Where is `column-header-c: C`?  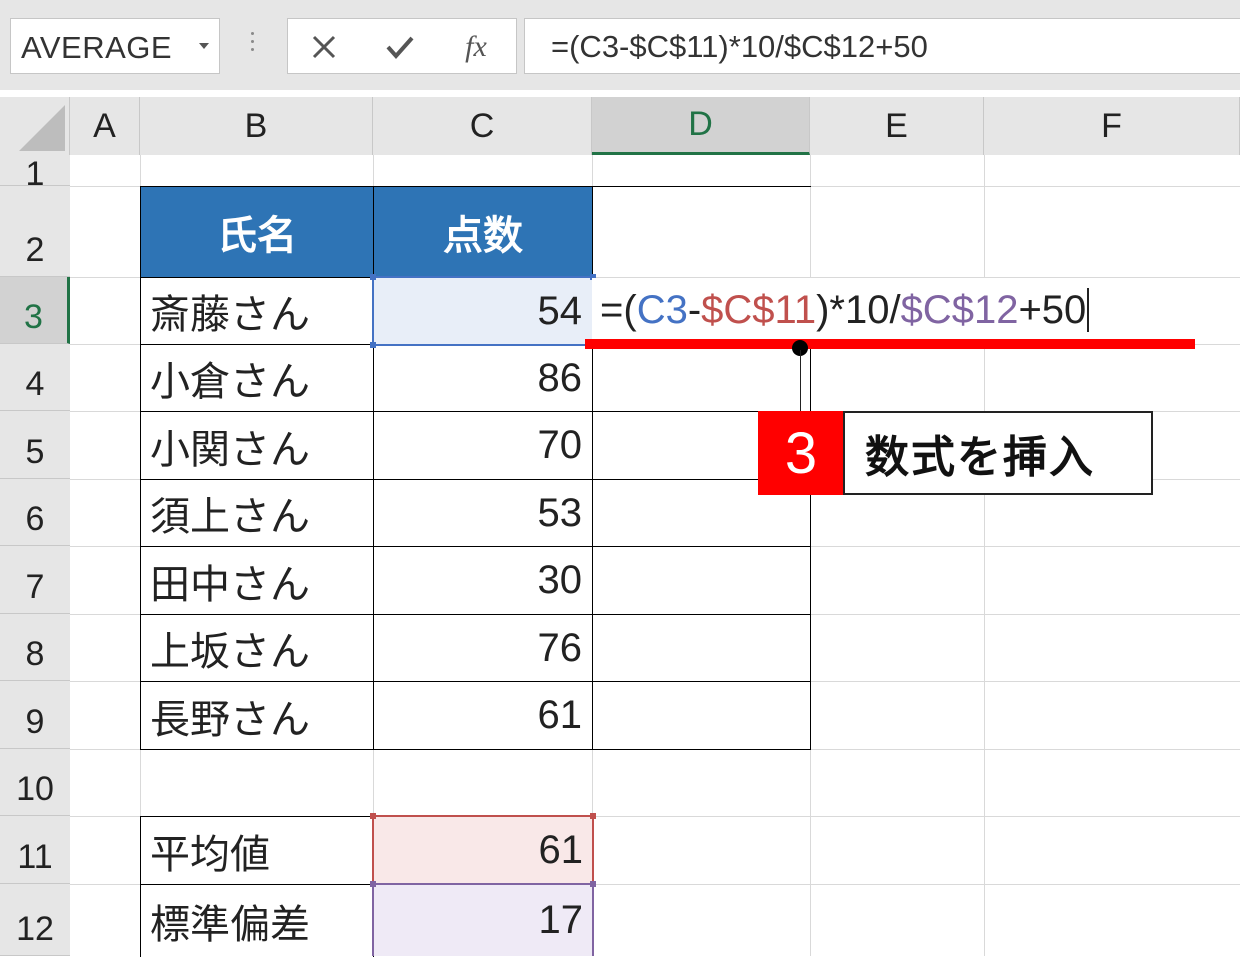
column-header-c: C is located at coordinates (482, 126).